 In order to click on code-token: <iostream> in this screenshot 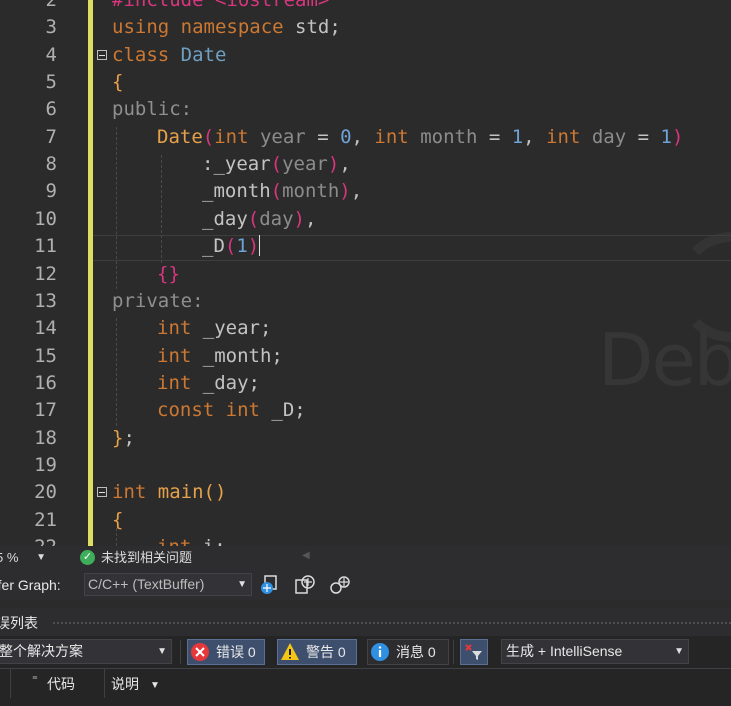, I will do `click(272, 5)`.